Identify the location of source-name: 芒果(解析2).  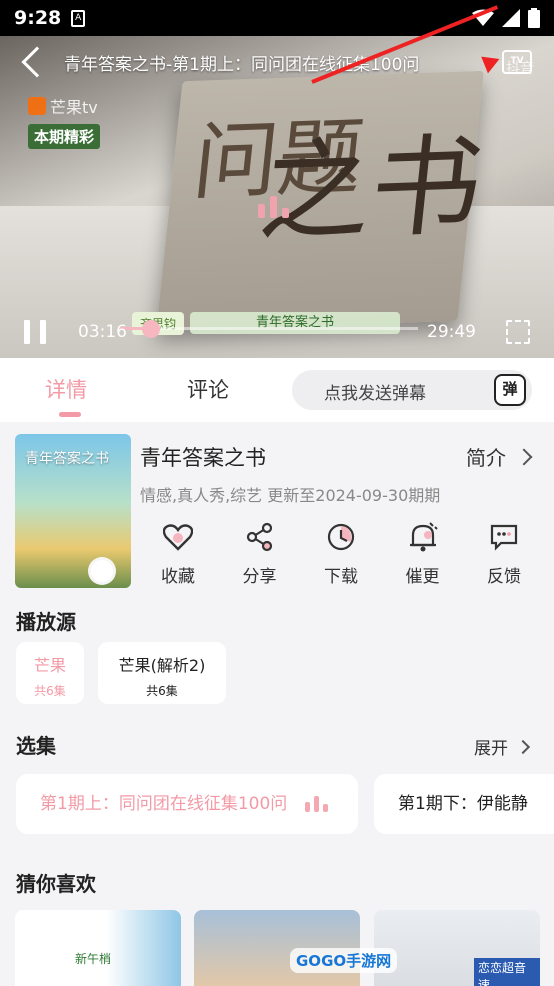
(162, 665).